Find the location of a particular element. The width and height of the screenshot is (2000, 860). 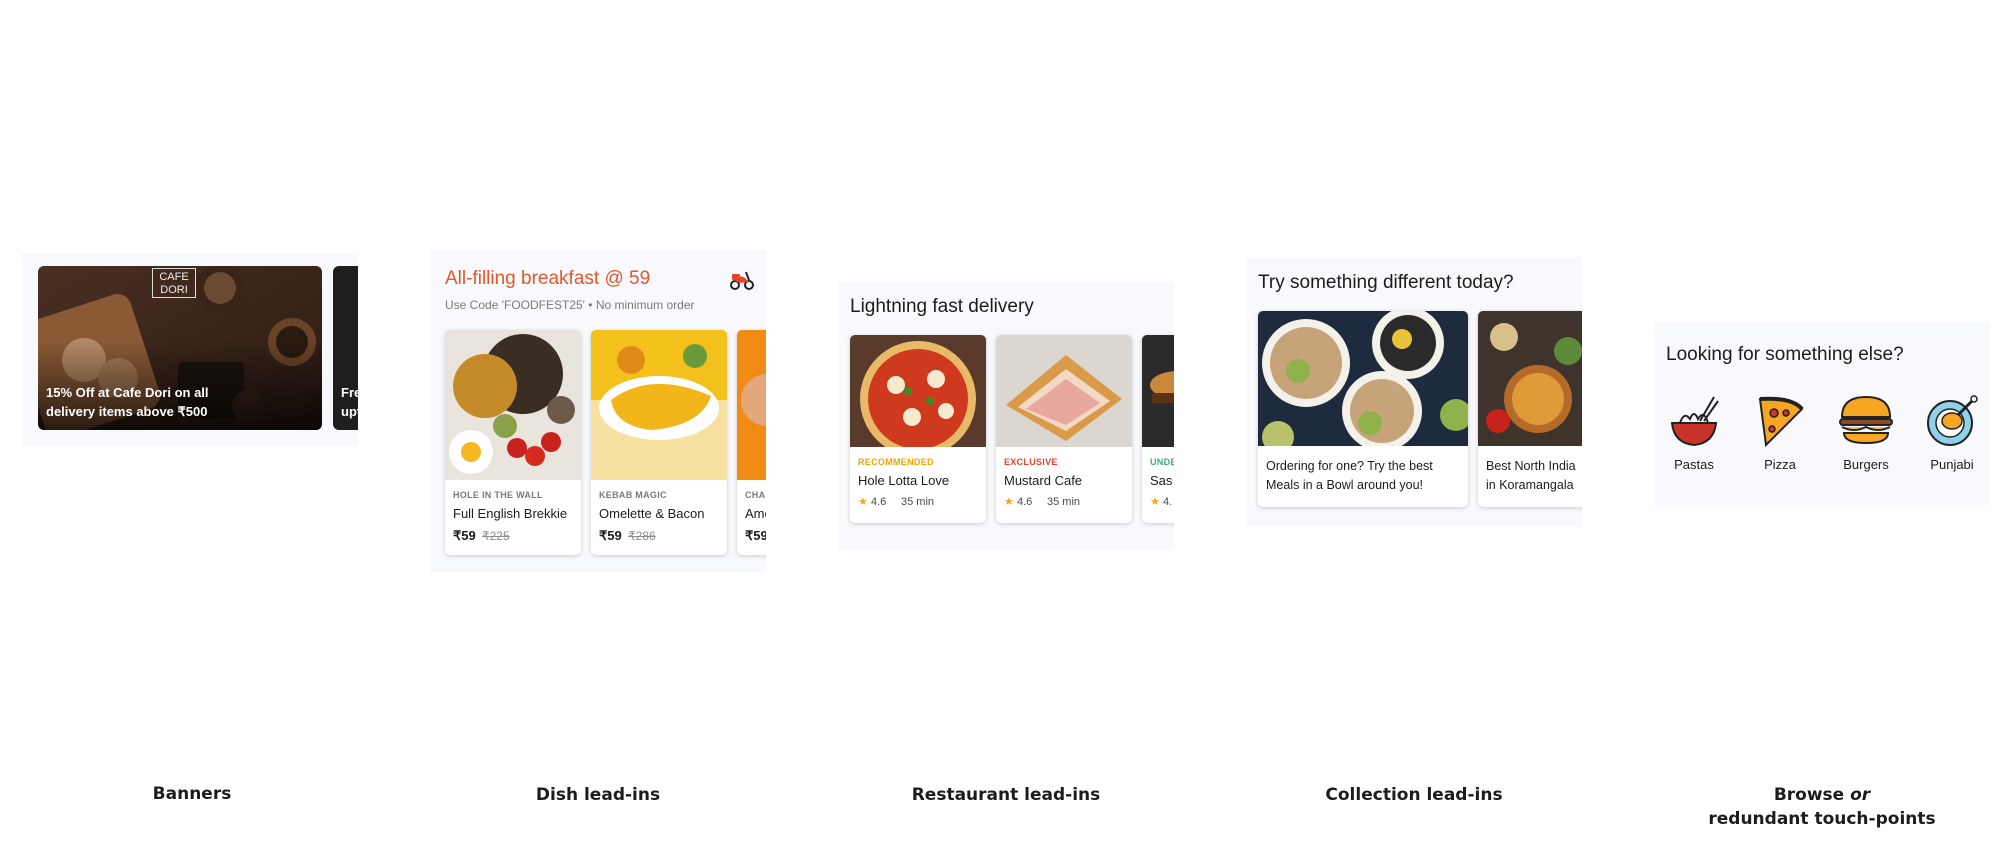

collection-text-line2: in Koramangala is located at coordinates (1530, 485).